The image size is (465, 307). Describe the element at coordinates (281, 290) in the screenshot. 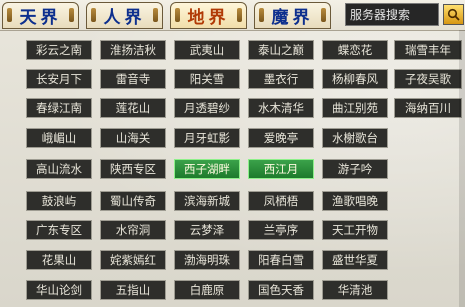

I see `server-button: 国色天香` at that location.